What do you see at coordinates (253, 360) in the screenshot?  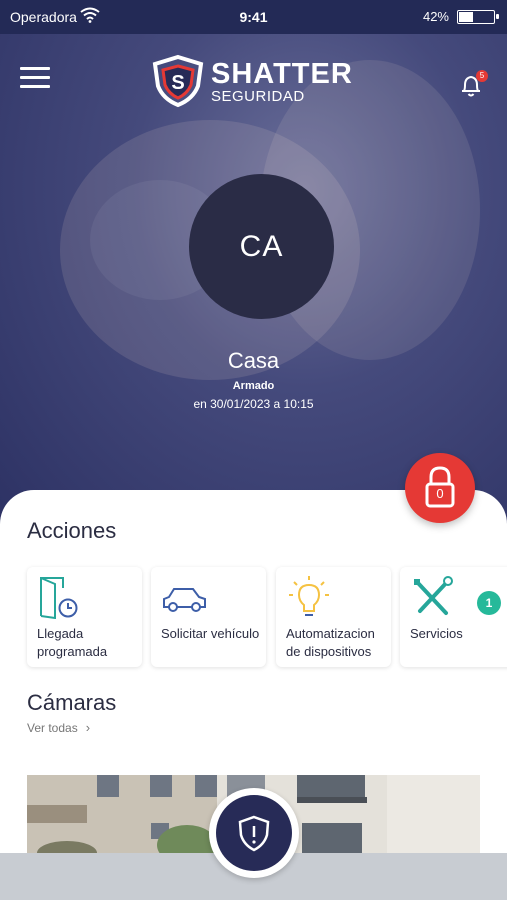 I see `site-name: Casa` at bounding box center [253, 360].